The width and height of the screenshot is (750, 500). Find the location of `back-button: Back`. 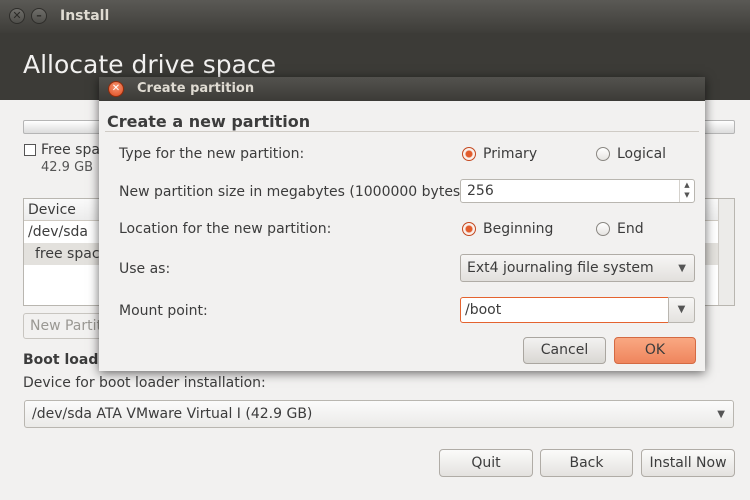

back-button: Back is located at coordinates (586, 463).